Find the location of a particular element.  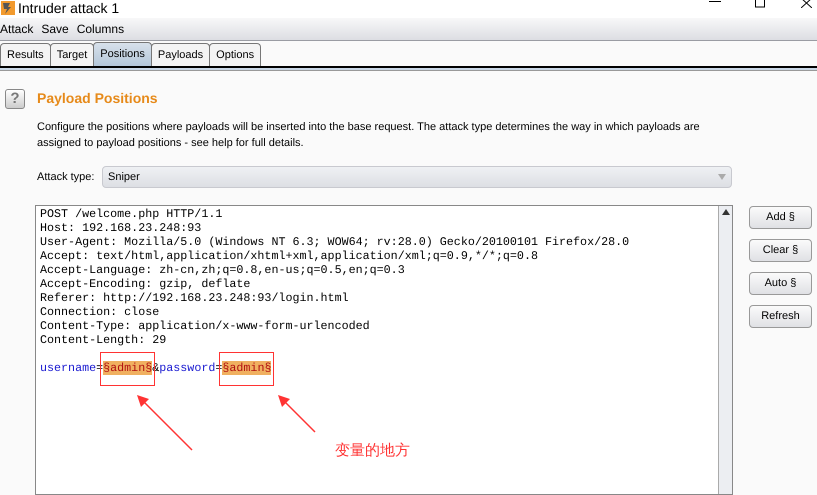

menu-item: Attack is located at coordinates (17, 29).